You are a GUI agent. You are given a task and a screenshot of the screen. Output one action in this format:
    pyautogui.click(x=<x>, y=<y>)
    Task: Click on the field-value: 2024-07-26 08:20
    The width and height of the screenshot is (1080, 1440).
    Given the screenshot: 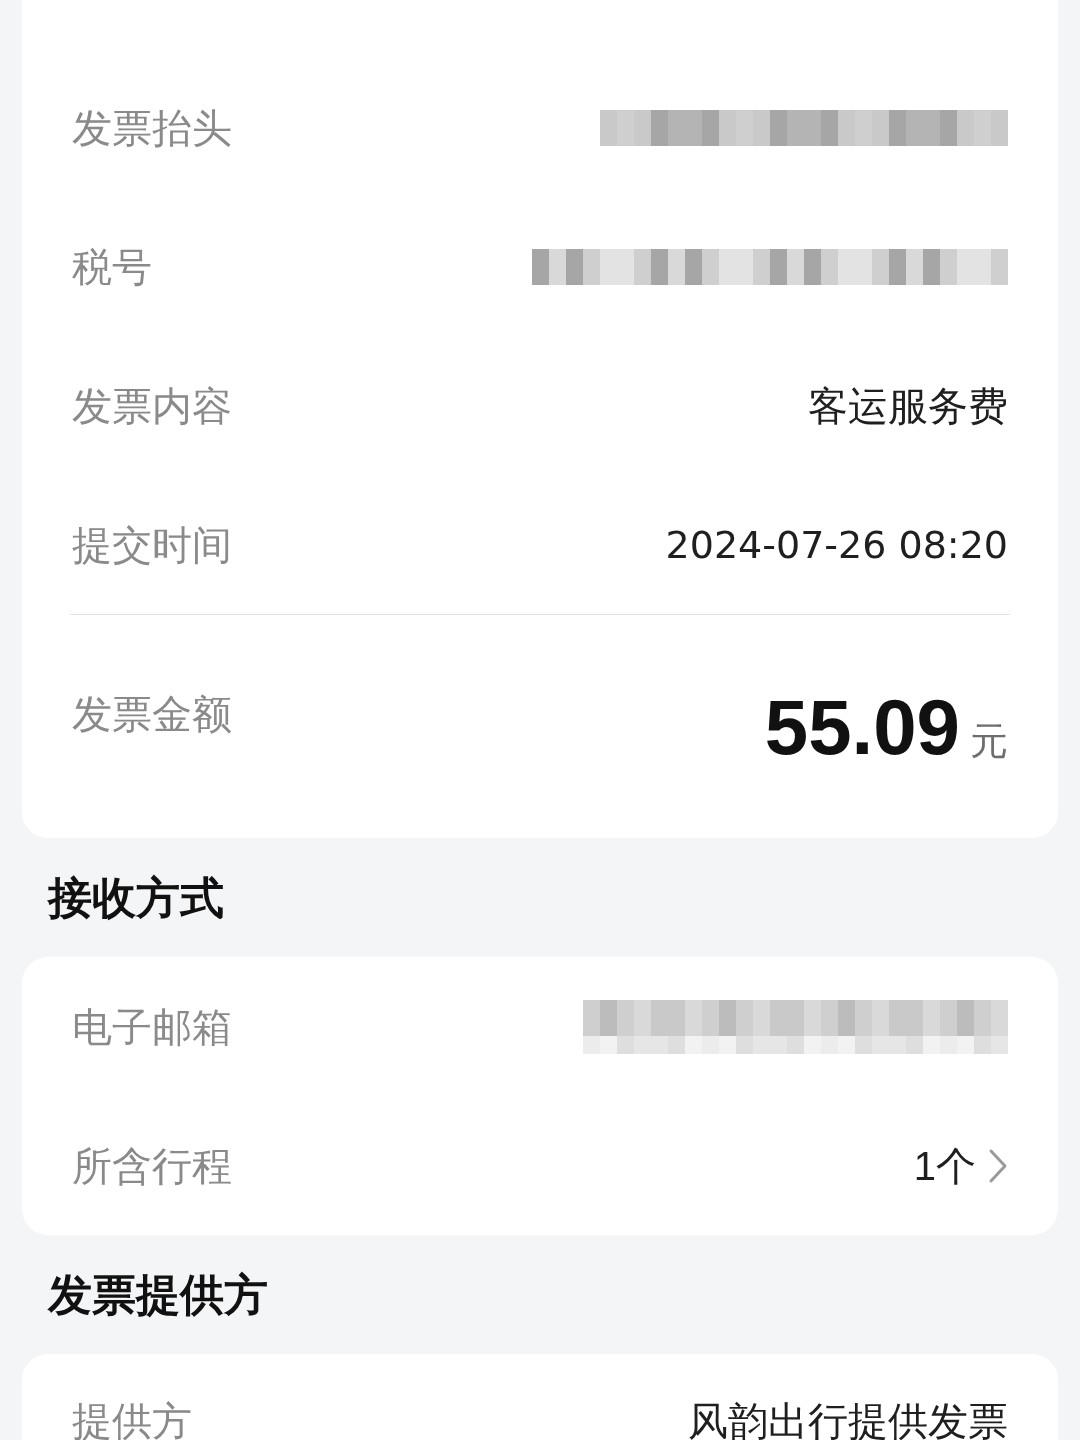 What is the action you would take?
    pyautogui.click(x=836, y=544)
    